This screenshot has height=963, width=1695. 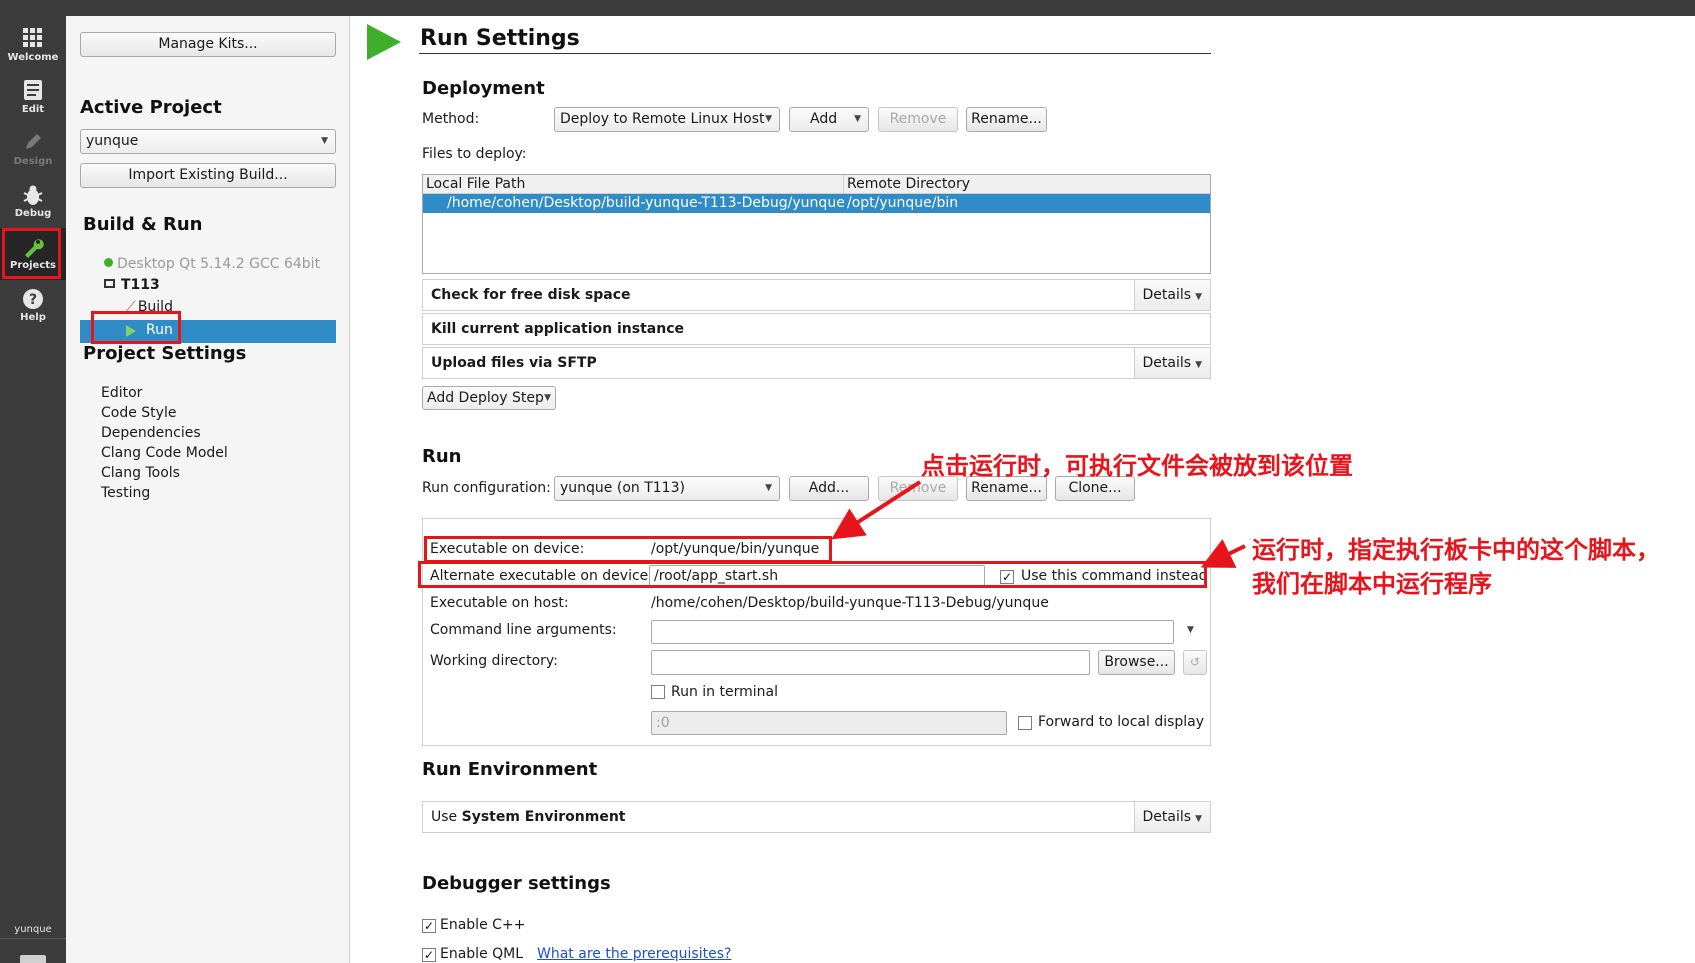 What do you see at coordinates (870, 662) in the screenshot?
I see `workdir-input` at bounding box center [870, 662].